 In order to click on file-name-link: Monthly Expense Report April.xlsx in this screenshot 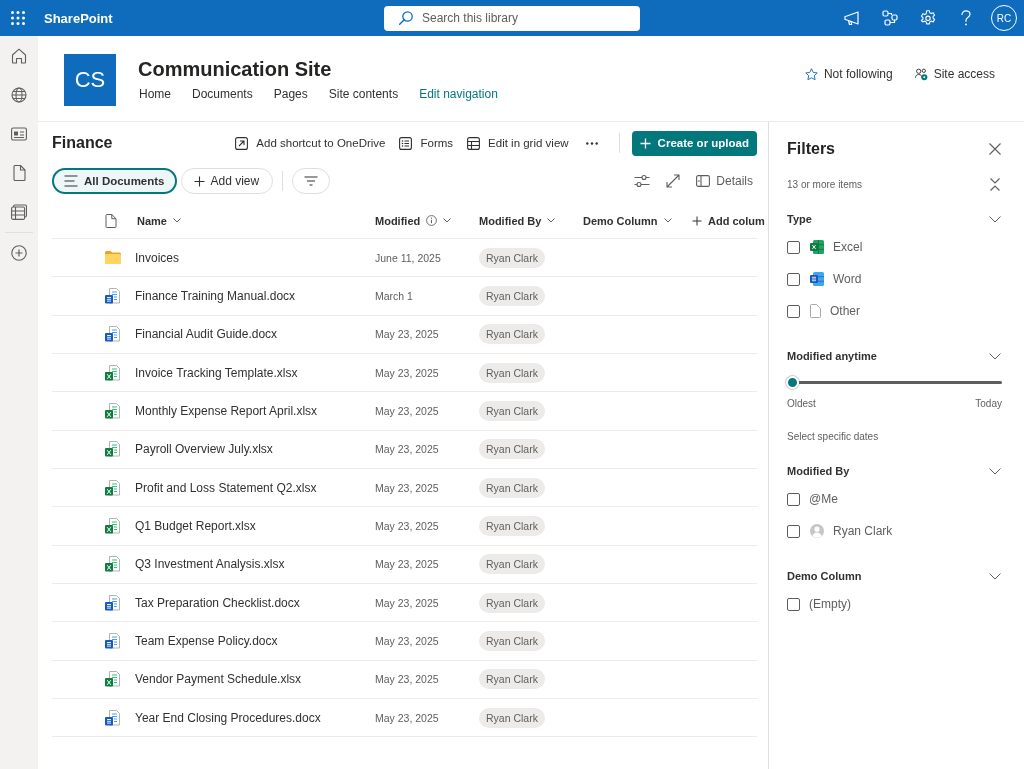, I will do `click(255, 410)`.